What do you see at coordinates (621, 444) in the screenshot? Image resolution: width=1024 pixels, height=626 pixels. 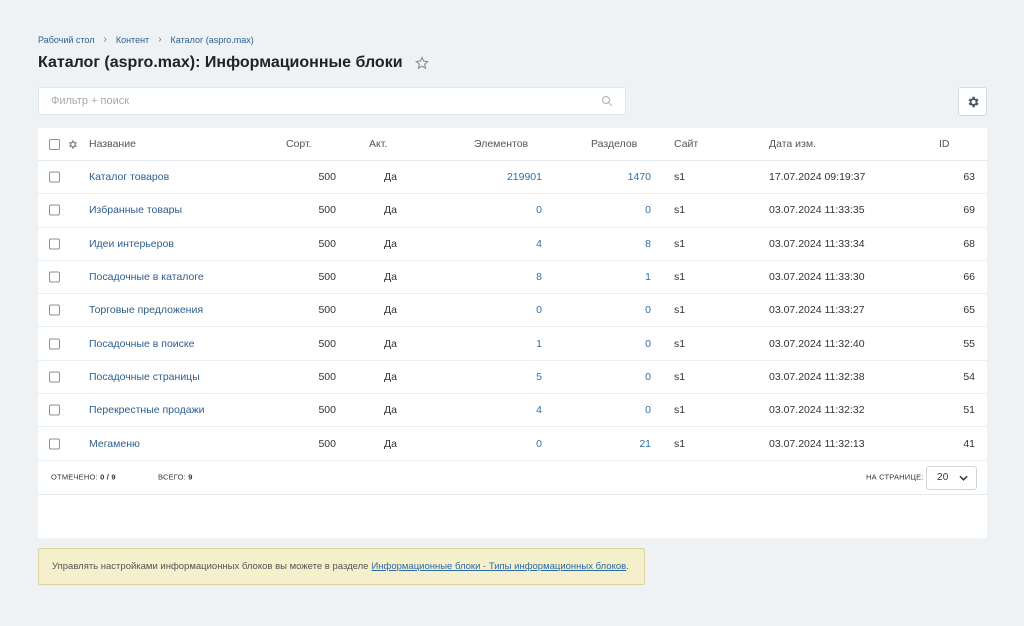 I see `row-sections-link: 21` at bounding box center [621, 444].